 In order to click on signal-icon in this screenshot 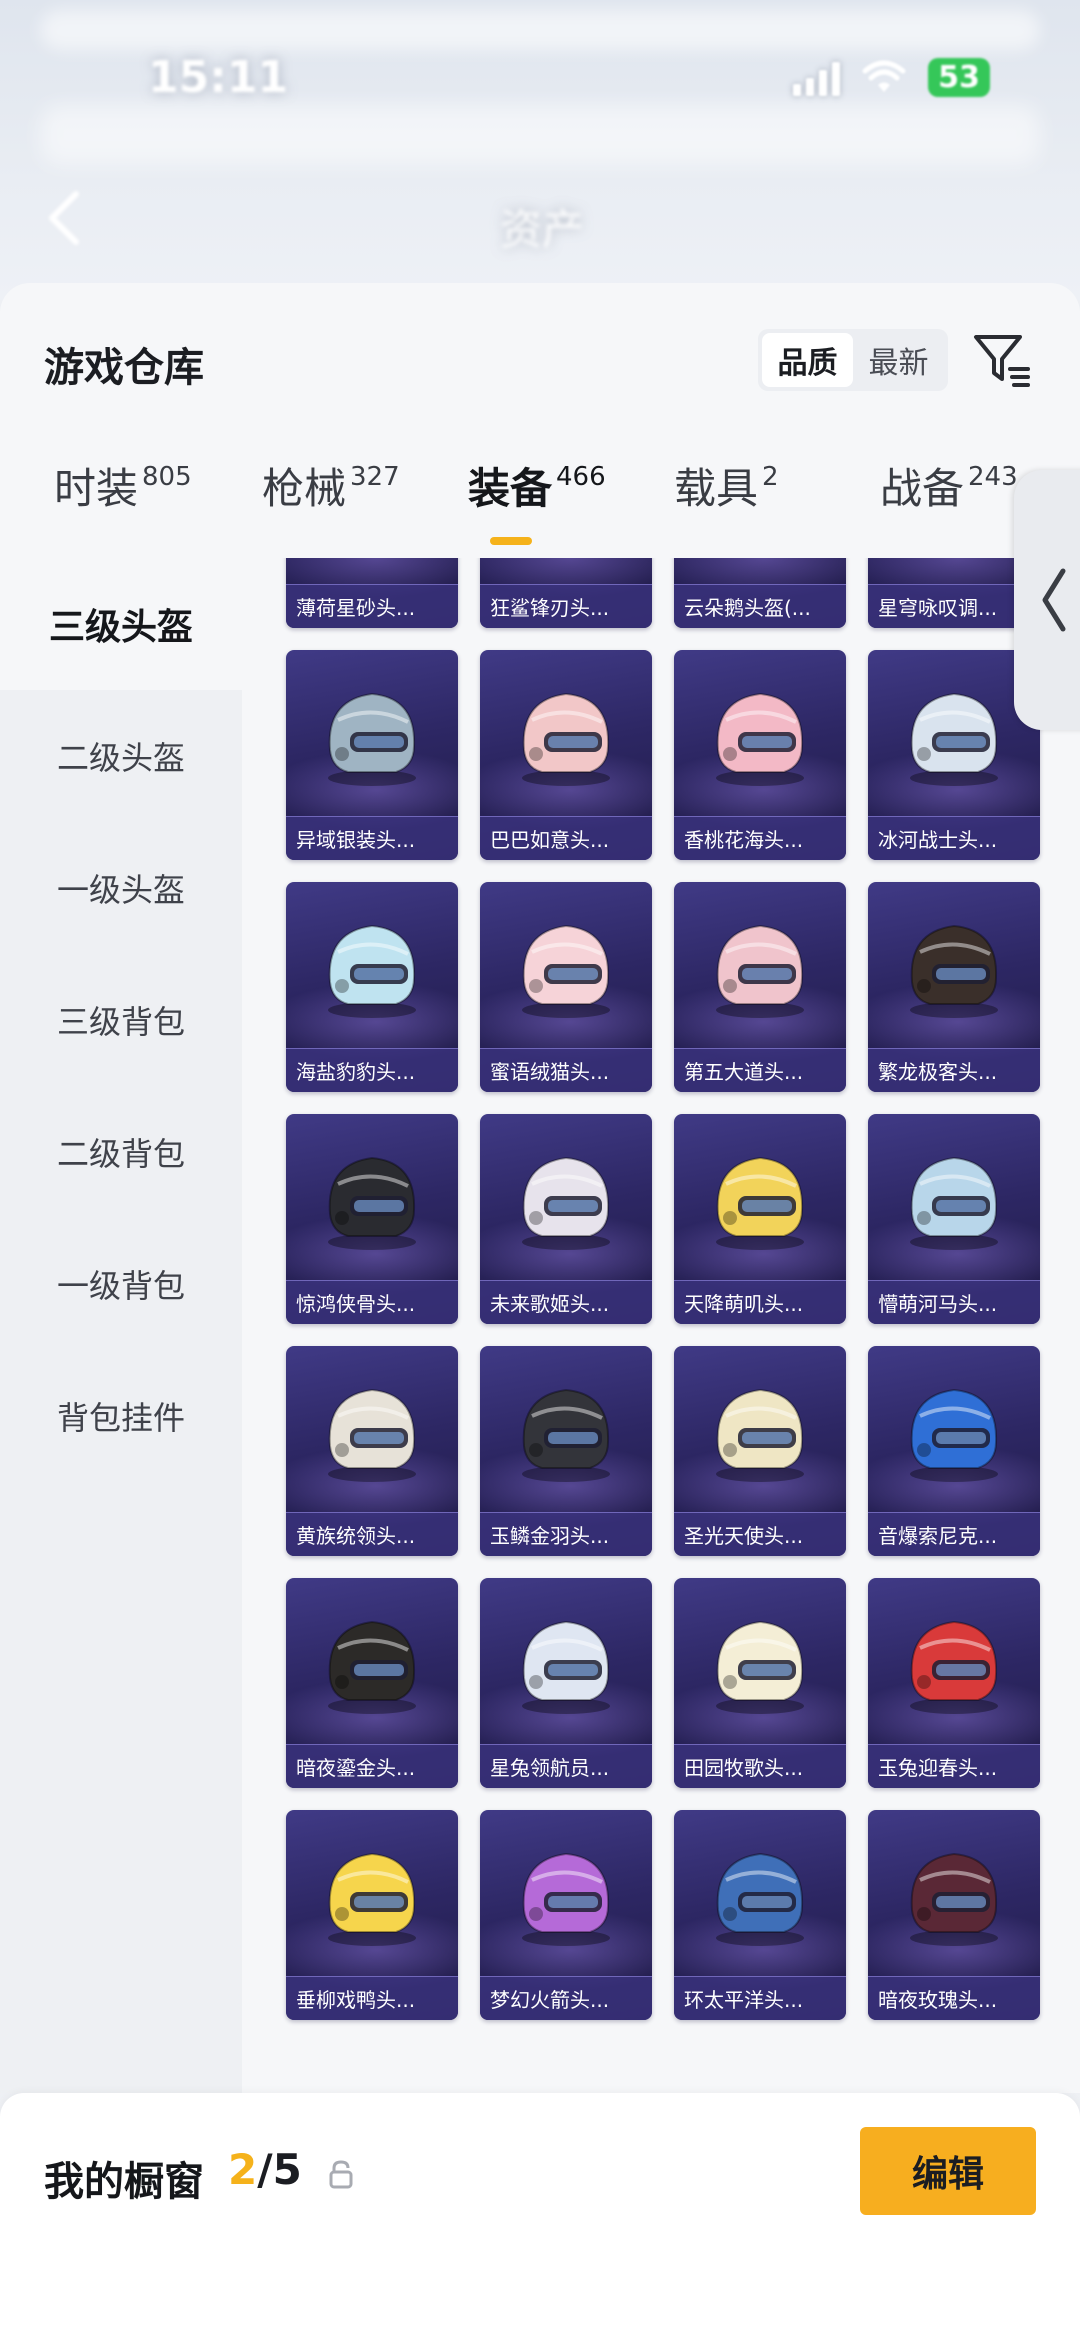, I will do `click(816, 78)`.